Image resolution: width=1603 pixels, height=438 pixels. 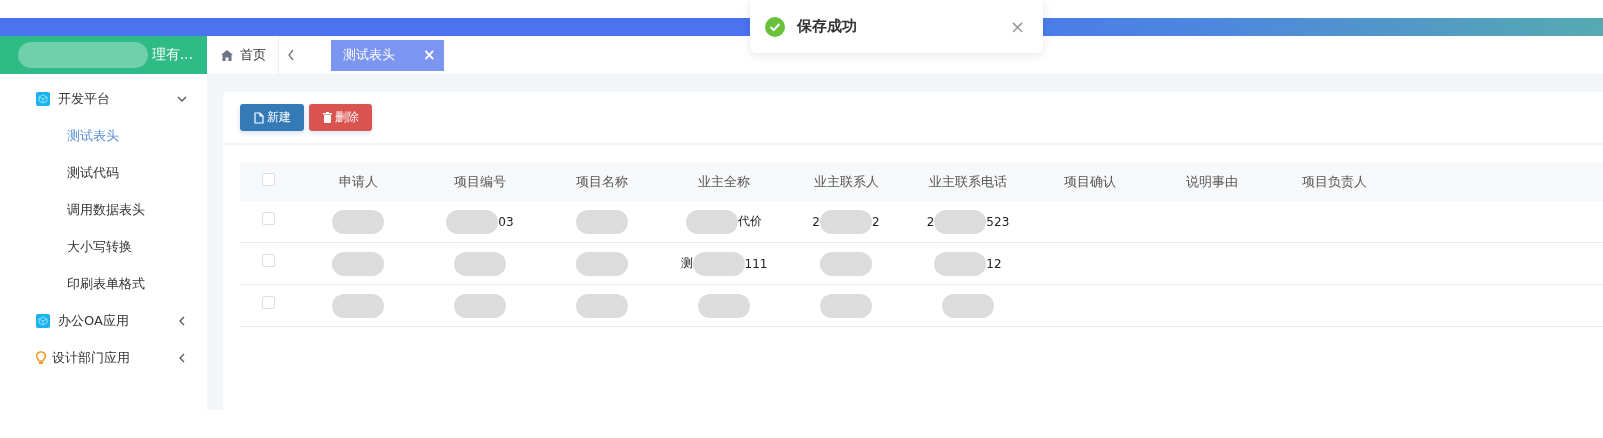 I want to click on submenu-item: 大小写转换, so click(x=103, y=246).